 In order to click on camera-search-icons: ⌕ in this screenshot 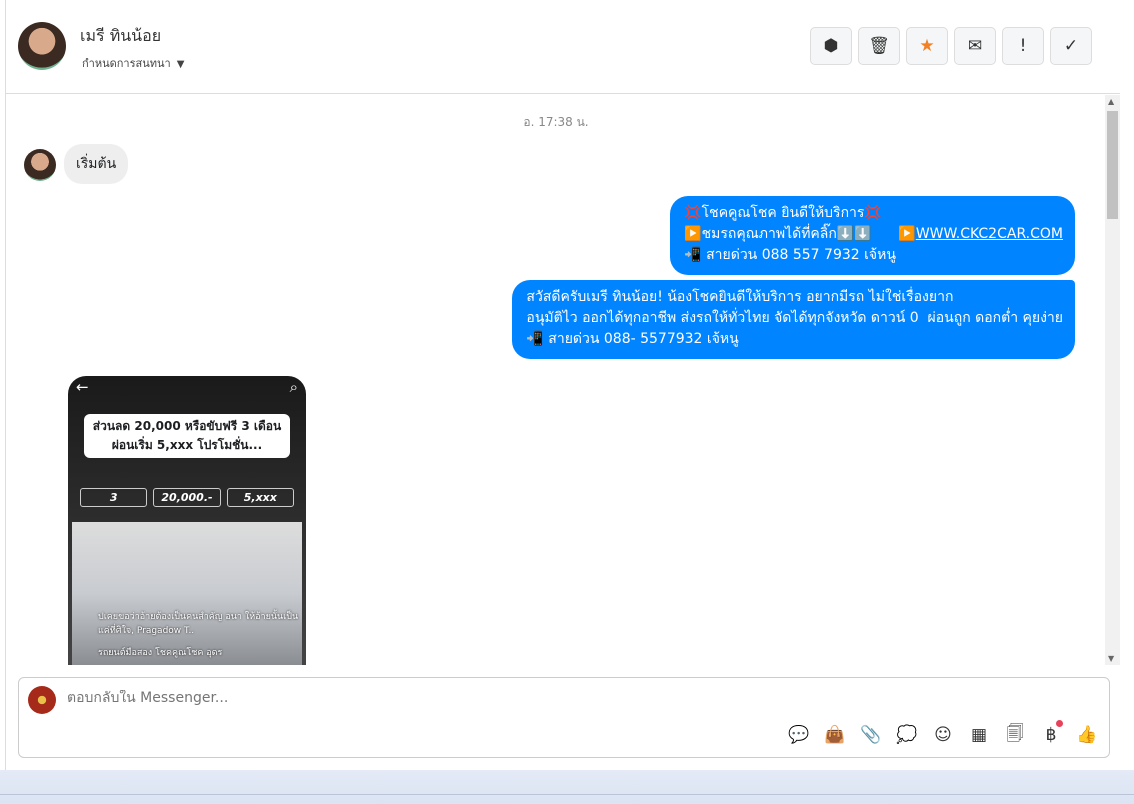, I will do `click(293, 387)`.